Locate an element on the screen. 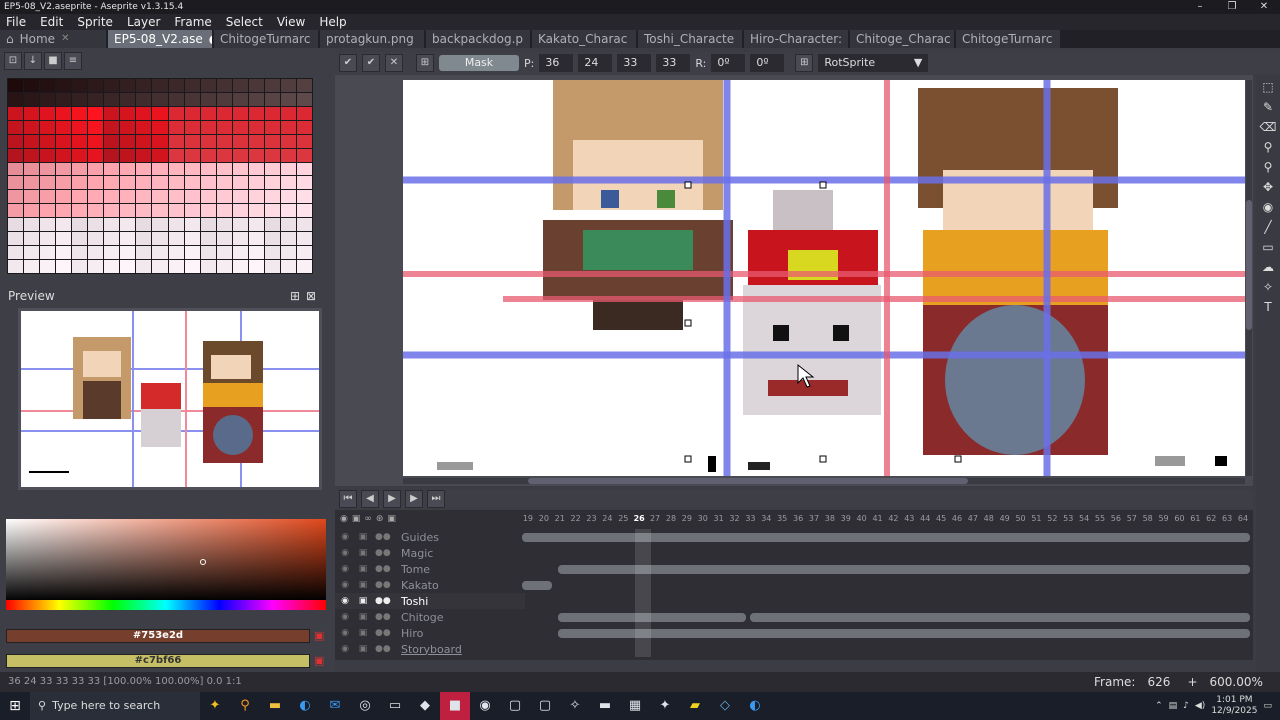 Image resolution: width=1280 pixels, height=720 pixels. menu-select: Select is located at coordinates (244, 22).